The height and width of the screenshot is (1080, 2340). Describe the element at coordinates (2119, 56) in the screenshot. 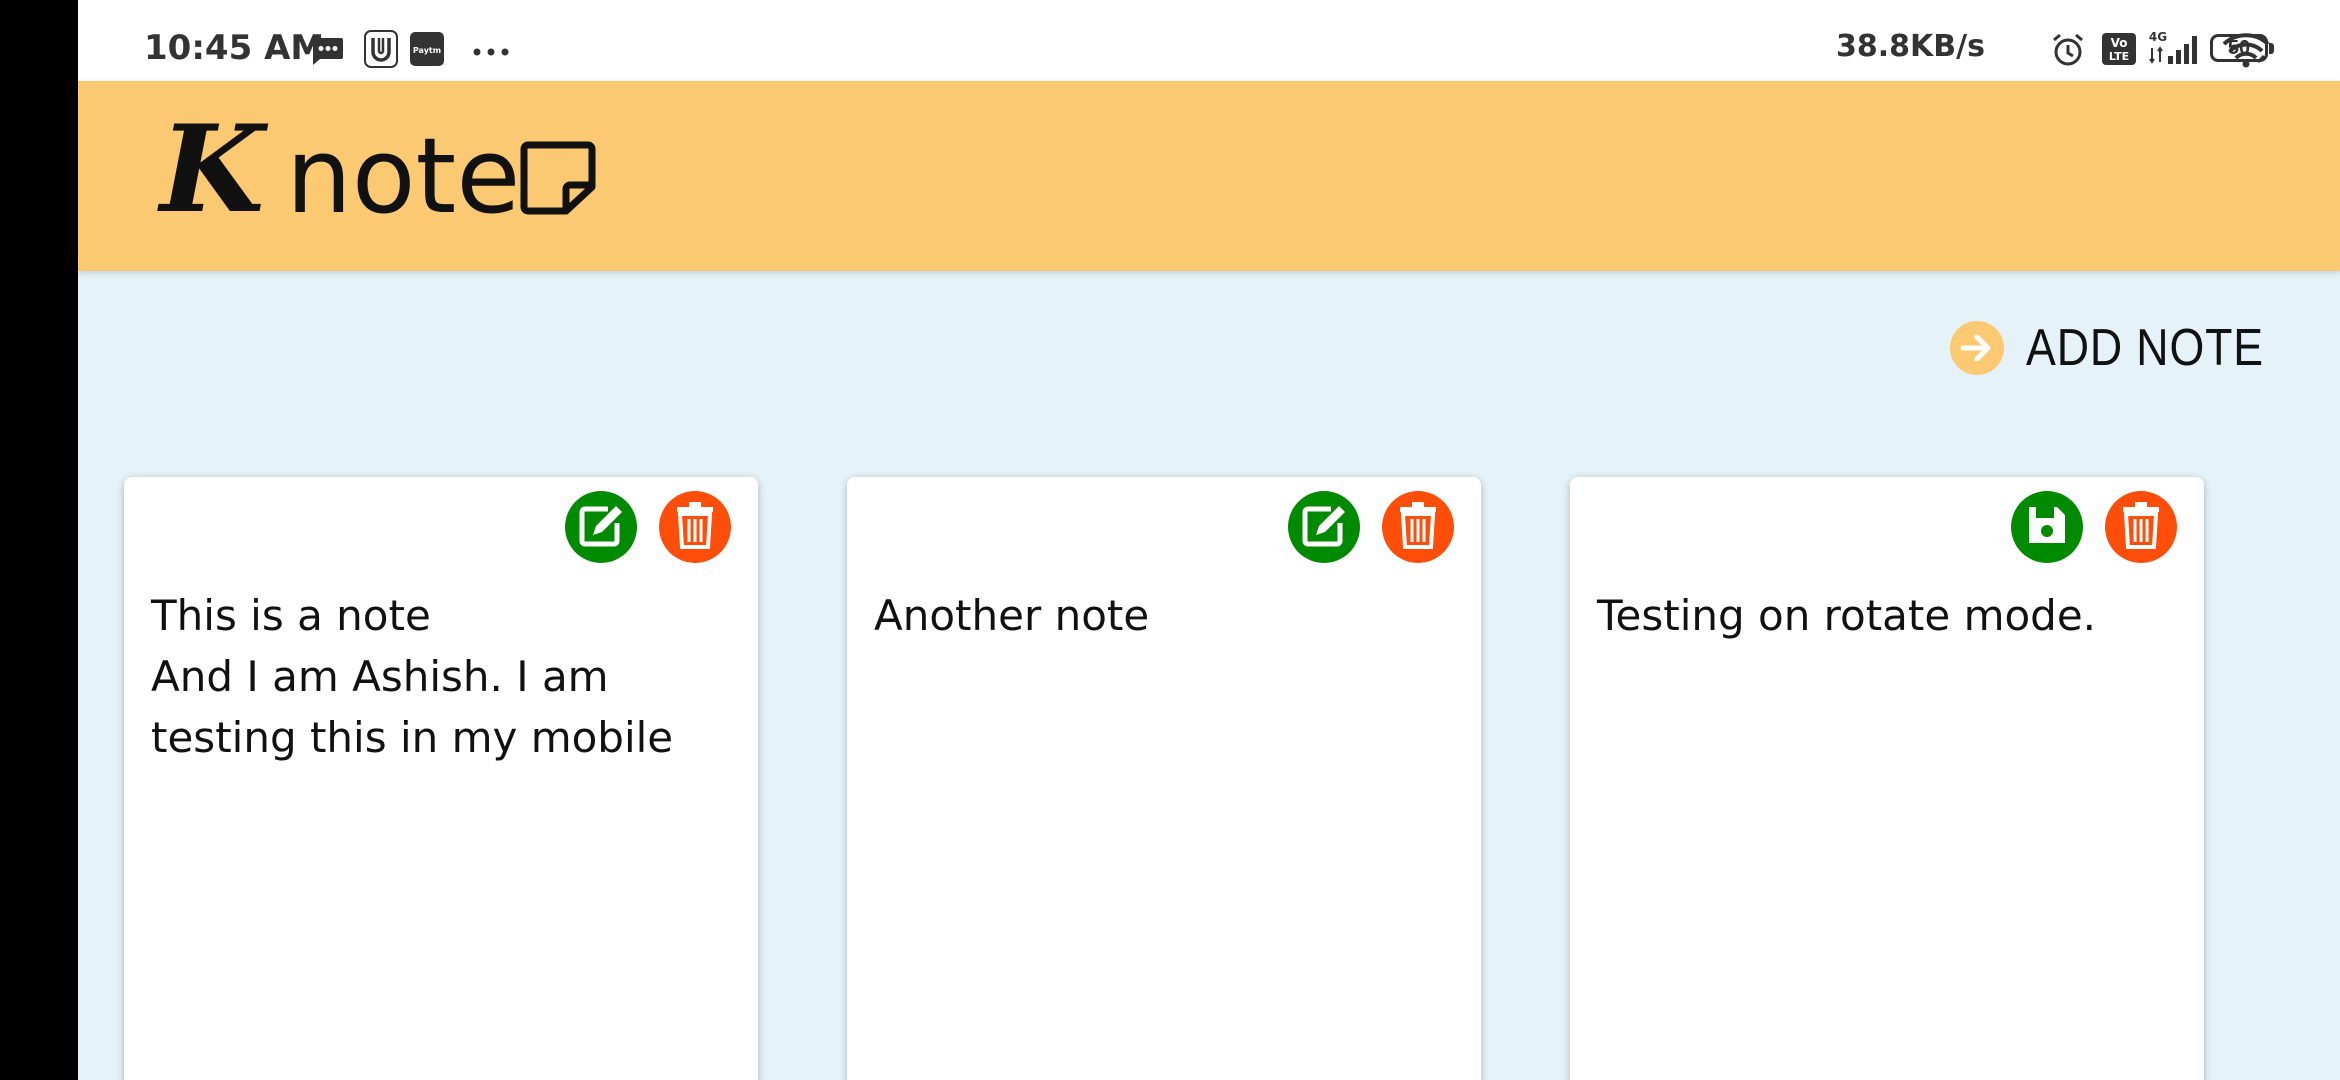

I see `svg-text: LTE` at that location.